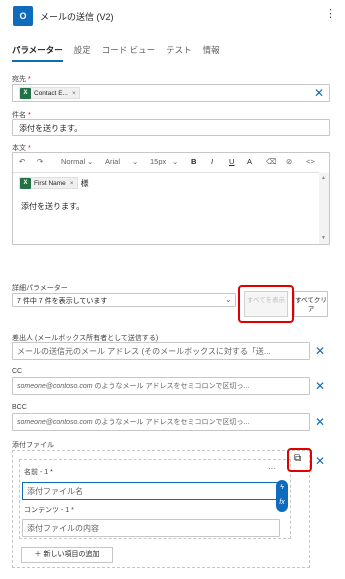 The width and height of the screenshot is (345, 579). Describe the element at coordinates (271, 161) in the screenshot. I see `highlight-icon: ⌫` at that location.